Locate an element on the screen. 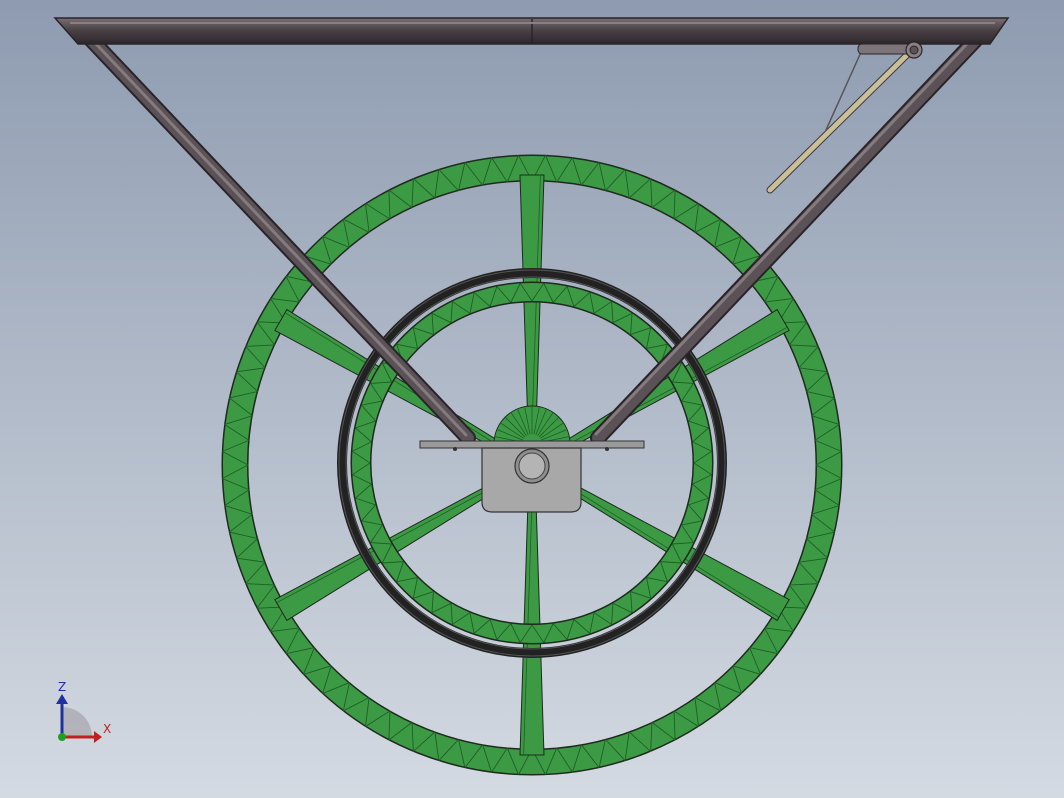 This screenshot has height=798, width=1064. triad-z-label: Z is located at coordinates (62, 687).